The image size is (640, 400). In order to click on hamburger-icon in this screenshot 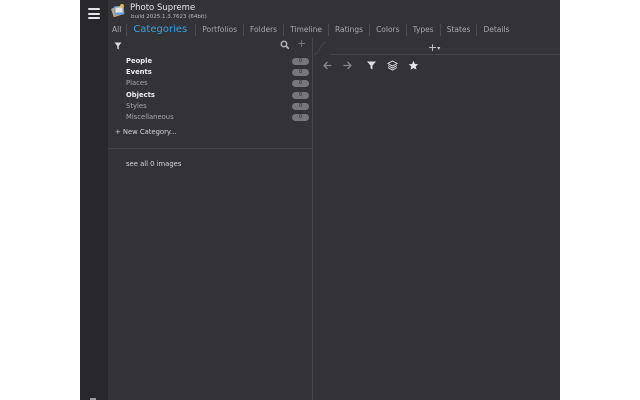, I will do `click(94, 13)`.